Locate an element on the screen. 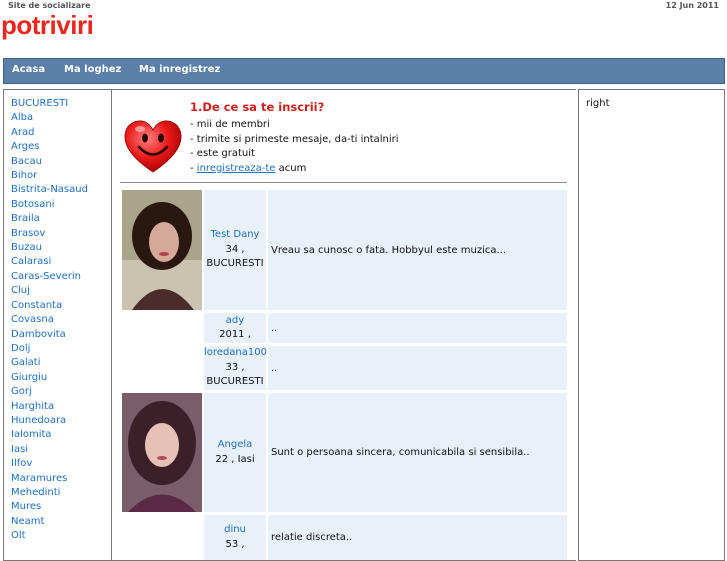 This screenshot has width=727, height=561. county-link: Harghita is located at coordinates (49, 407).